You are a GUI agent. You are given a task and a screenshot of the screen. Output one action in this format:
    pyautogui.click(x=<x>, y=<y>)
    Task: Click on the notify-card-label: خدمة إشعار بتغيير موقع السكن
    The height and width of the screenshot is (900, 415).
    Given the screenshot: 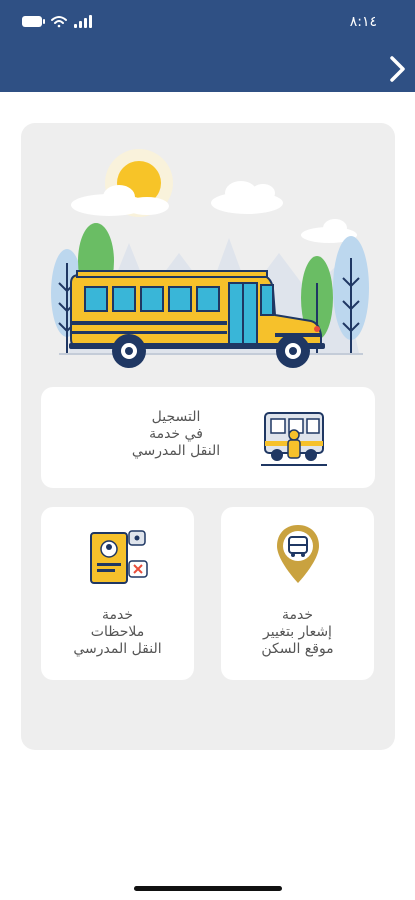 What is the action you would take?
    pyautogui.click(x=297, y=632)
    